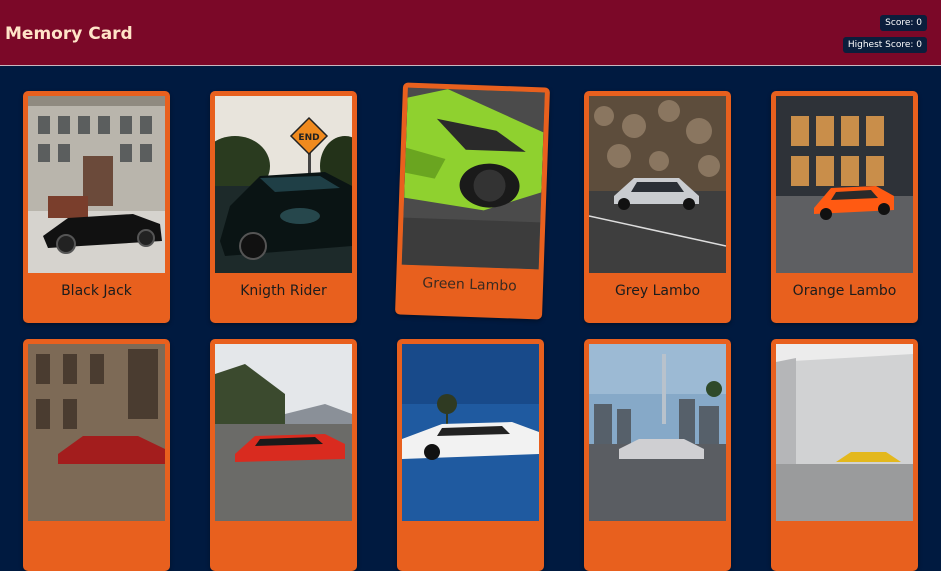 The image size is (941, 571). I want to click on memory-card: END Knigth Rider, so click(283, 207).